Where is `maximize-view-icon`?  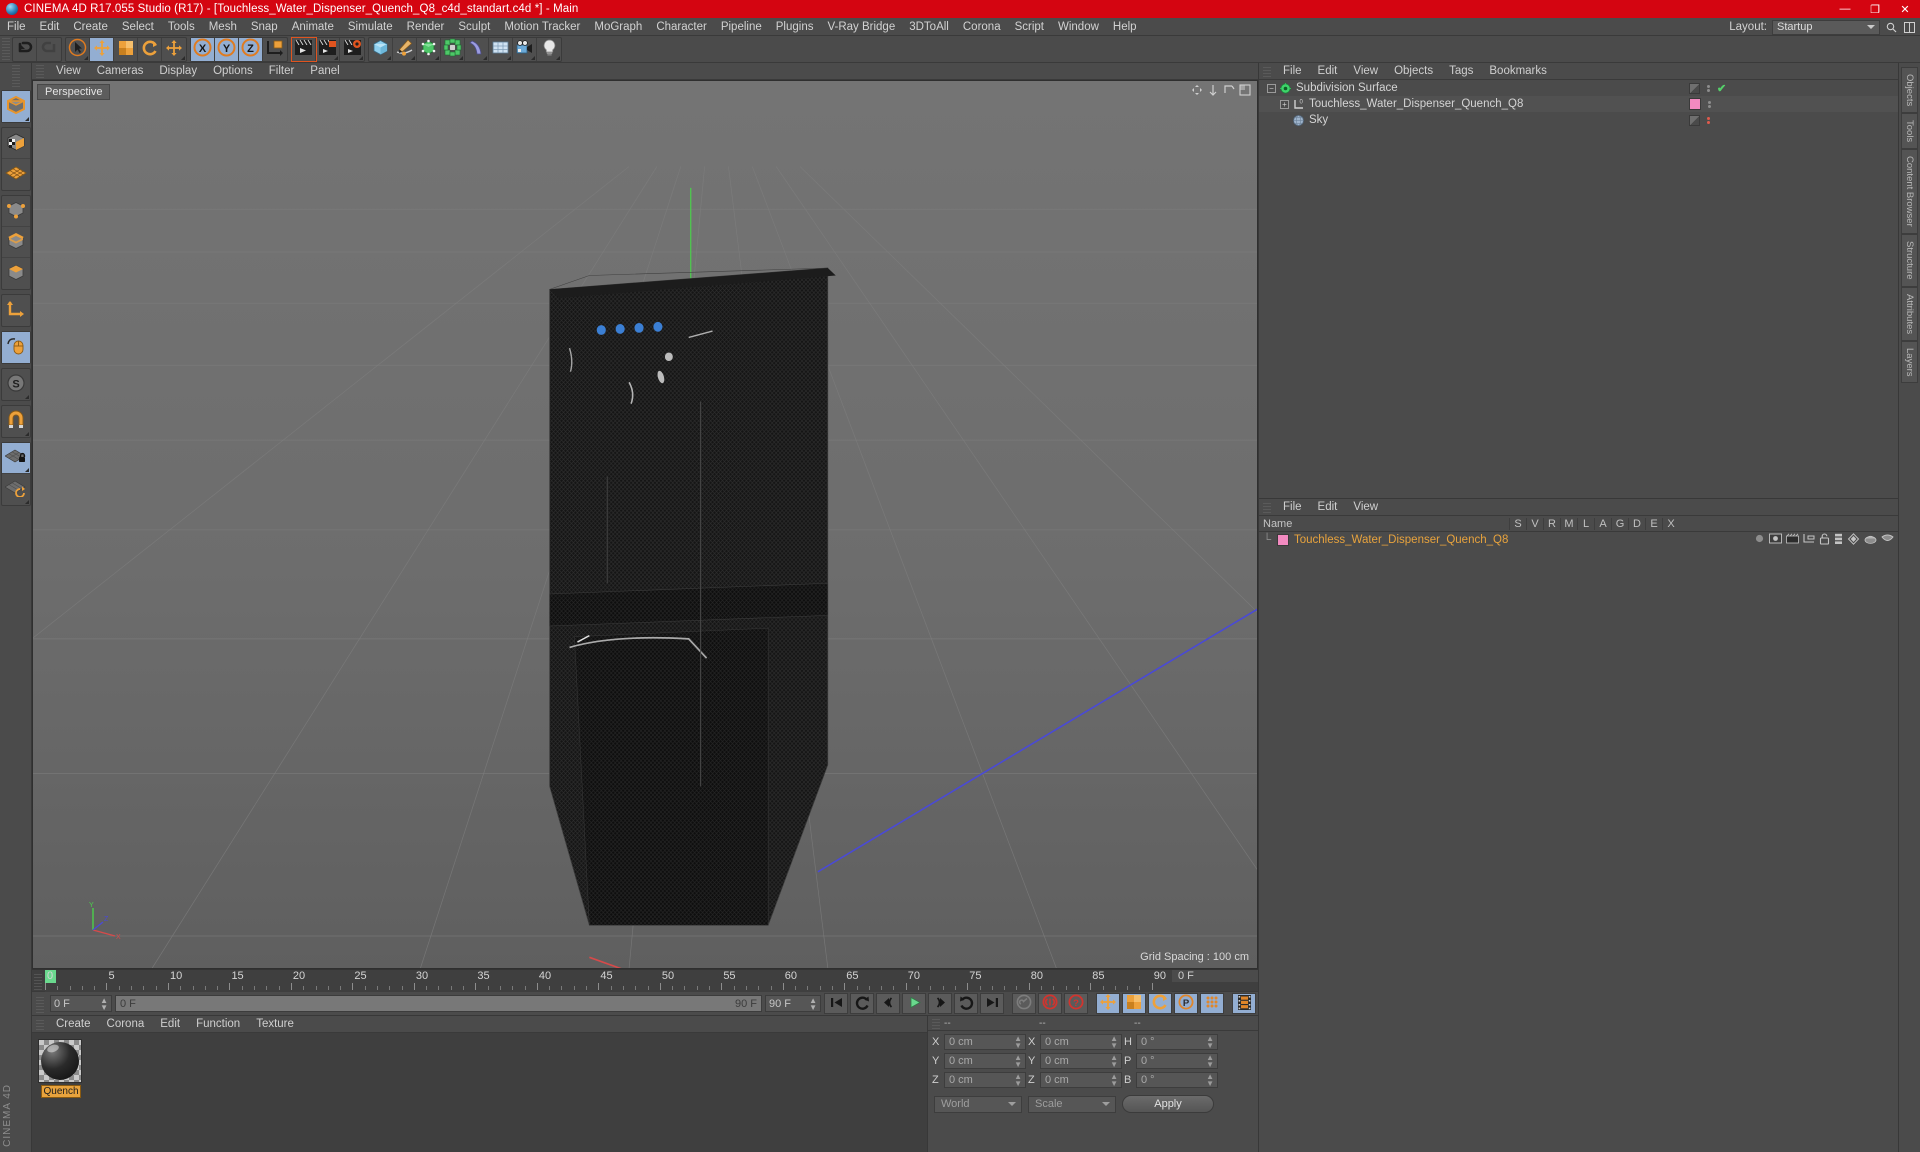 maximize-view-icon is located at coordinates (1245, 91).